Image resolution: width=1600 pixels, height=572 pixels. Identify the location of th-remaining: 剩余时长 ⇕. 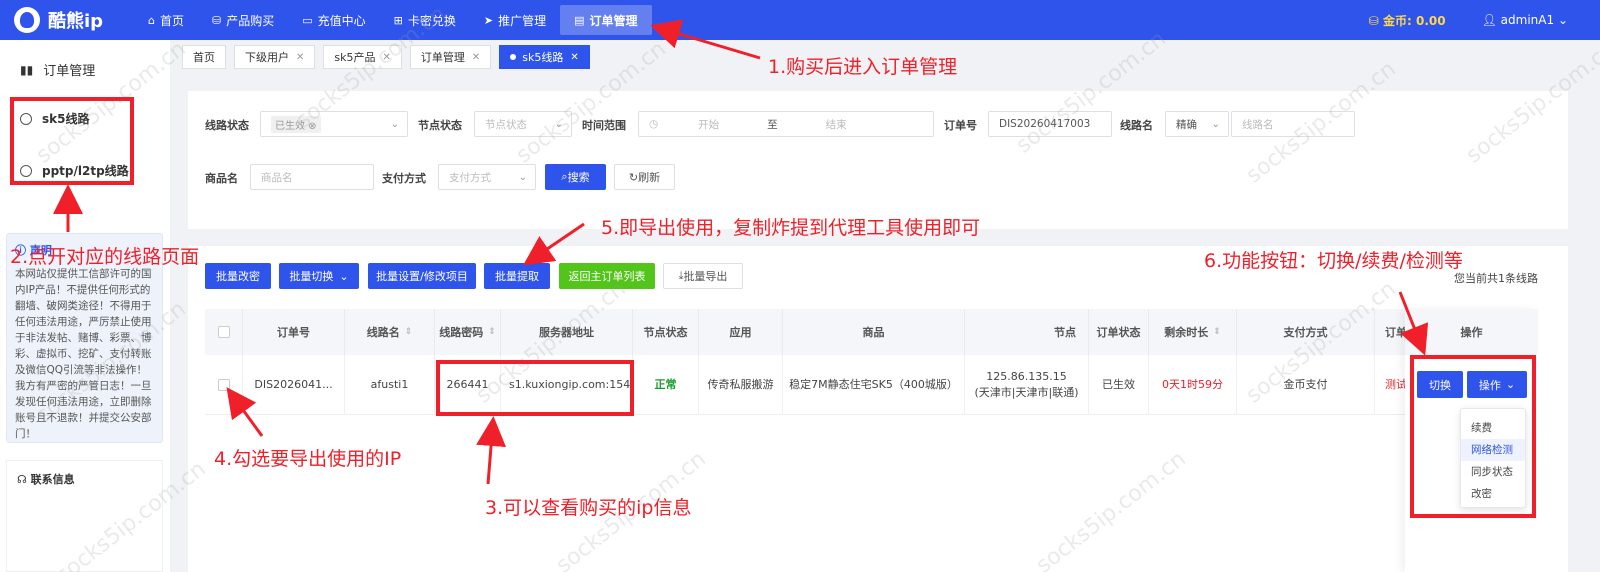
(1193, 332).